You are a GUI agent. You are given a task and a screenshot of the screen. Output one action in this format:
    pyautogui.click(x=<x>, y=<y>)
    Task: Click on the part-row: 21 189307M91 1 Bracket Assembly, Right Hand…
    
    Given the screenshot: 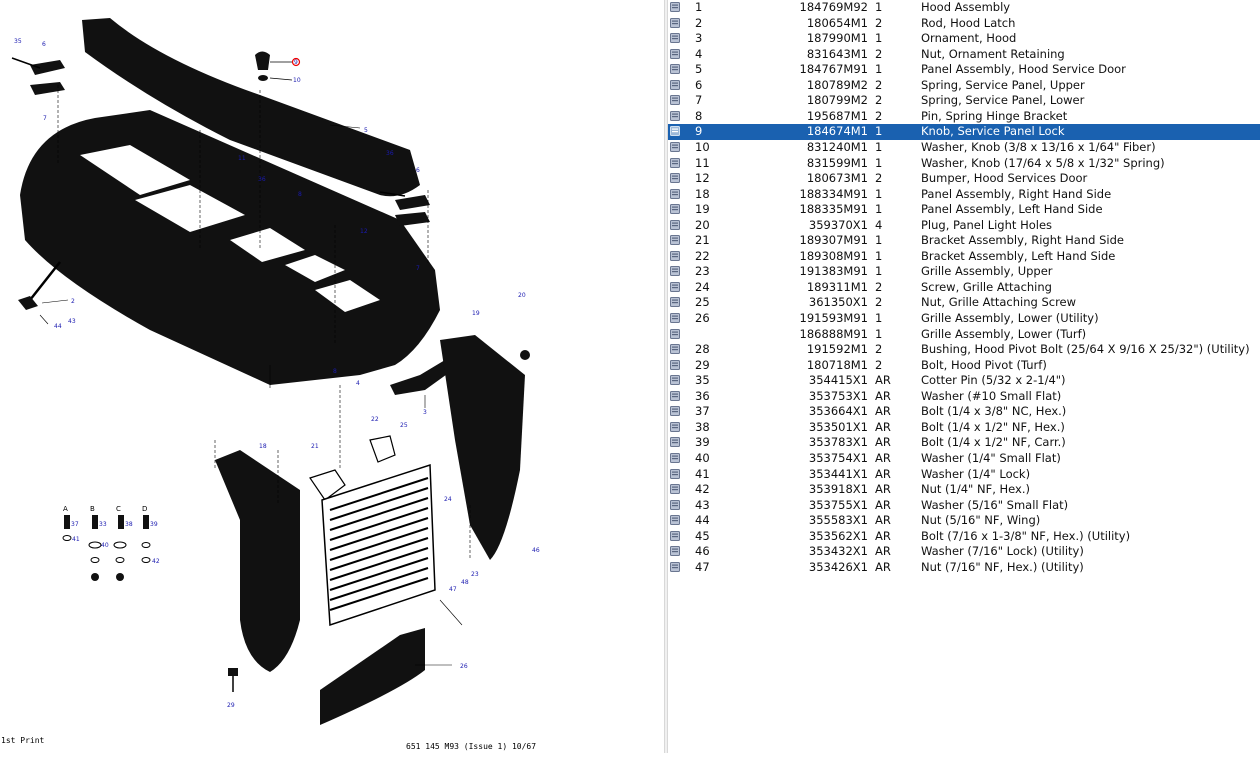 What is the action you would take?
    pyautogui.click(x=964, y=241)
    